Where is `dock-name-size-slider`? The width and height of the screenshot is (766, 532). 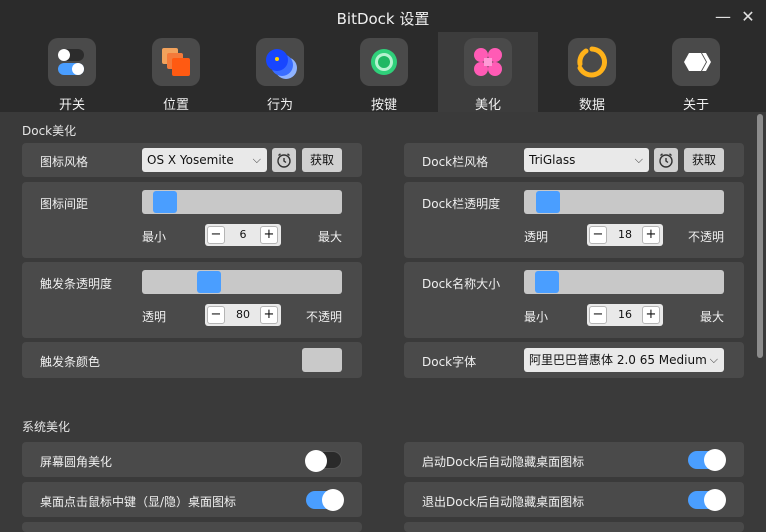 dock-name-size-slider is located at coordinates (624, 282).